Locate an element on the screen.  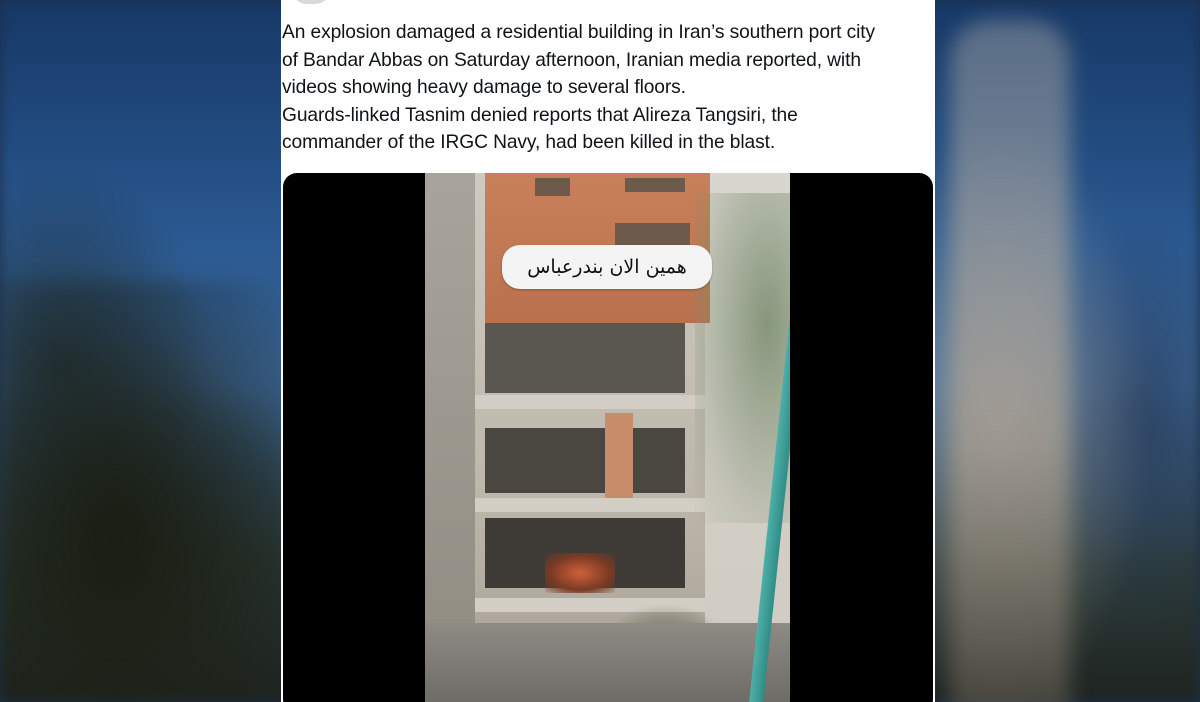
backdrop-tower is located at coordinates (1010, 361).